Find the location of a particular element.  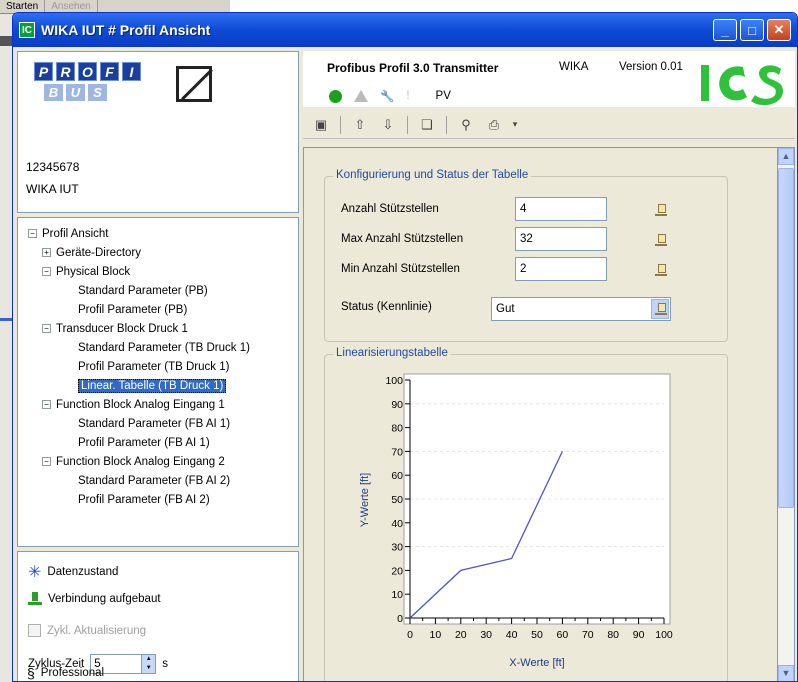

edition-label: Professional is located at coordinates (72, 673).